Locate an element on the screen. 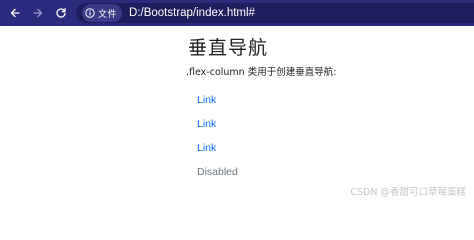 The height and width of the screenshot is (240, 474). url-text: D:/Bootstrap/index.html# is located at coordinates (192, 13).